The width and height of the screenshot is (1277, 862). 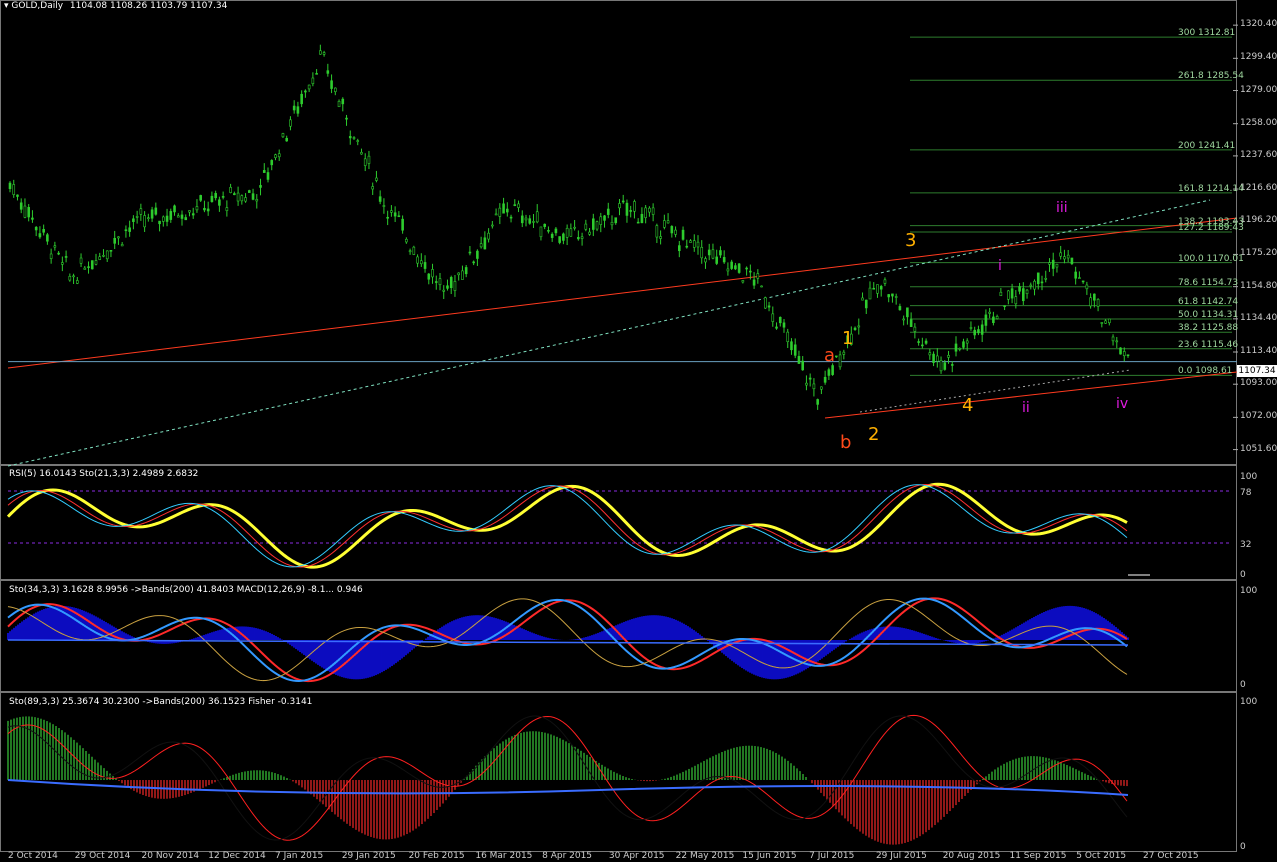 I want to click on x-axis-label: 22 May 2015, so click(x=705, y=856).